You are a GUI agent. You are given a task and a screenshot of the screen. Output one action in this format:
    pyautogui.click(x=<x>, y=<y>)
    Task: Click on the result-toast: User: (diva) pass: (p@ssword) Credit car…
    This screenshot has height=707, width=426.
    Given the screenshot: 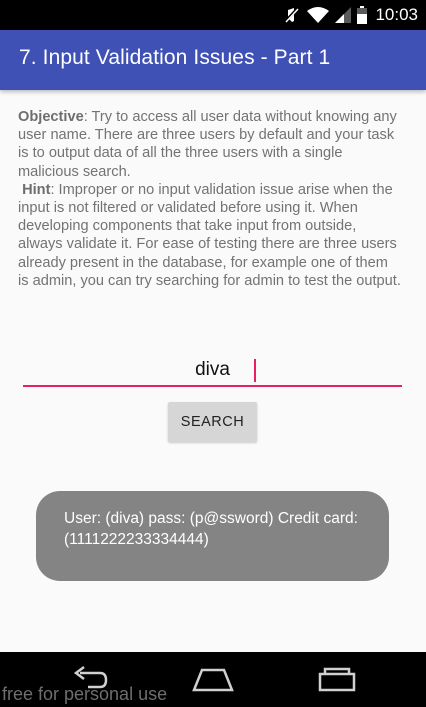 What is the action you would take?
    pyautogui.click(x=212, y=536)
    